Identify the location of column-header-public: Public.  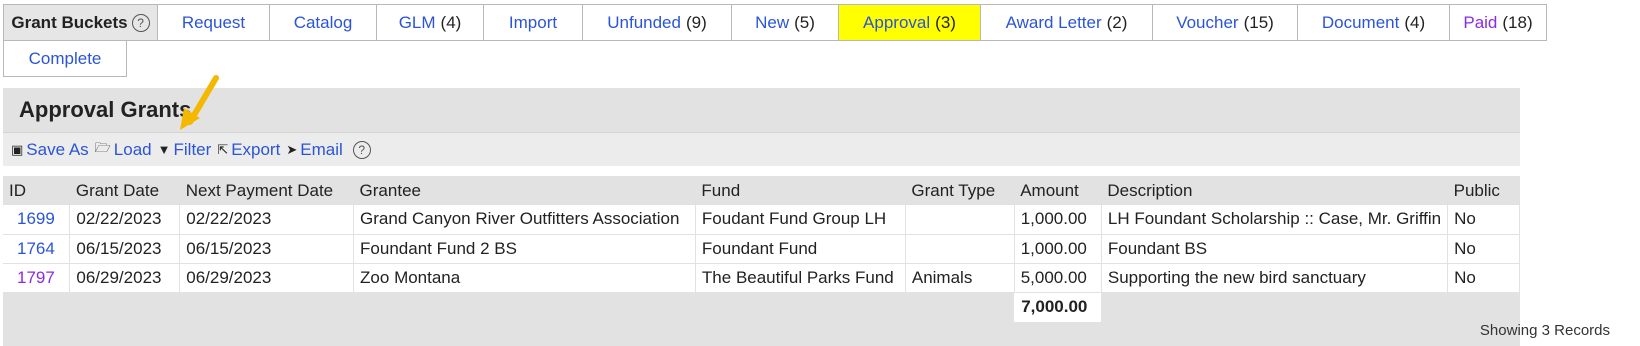
(1483, 190).